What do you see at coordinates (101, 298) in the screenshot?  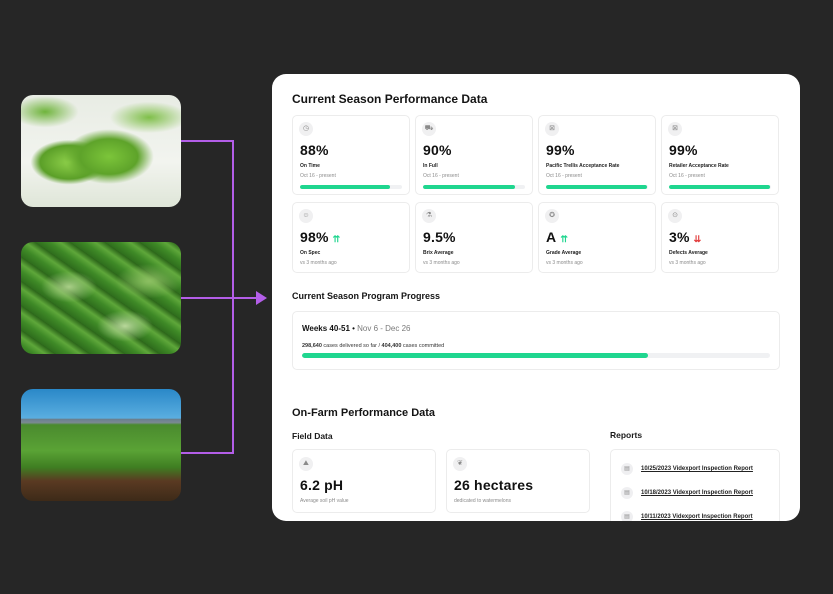 I see `spinach-field-photo` at bounding box center [101, 298].